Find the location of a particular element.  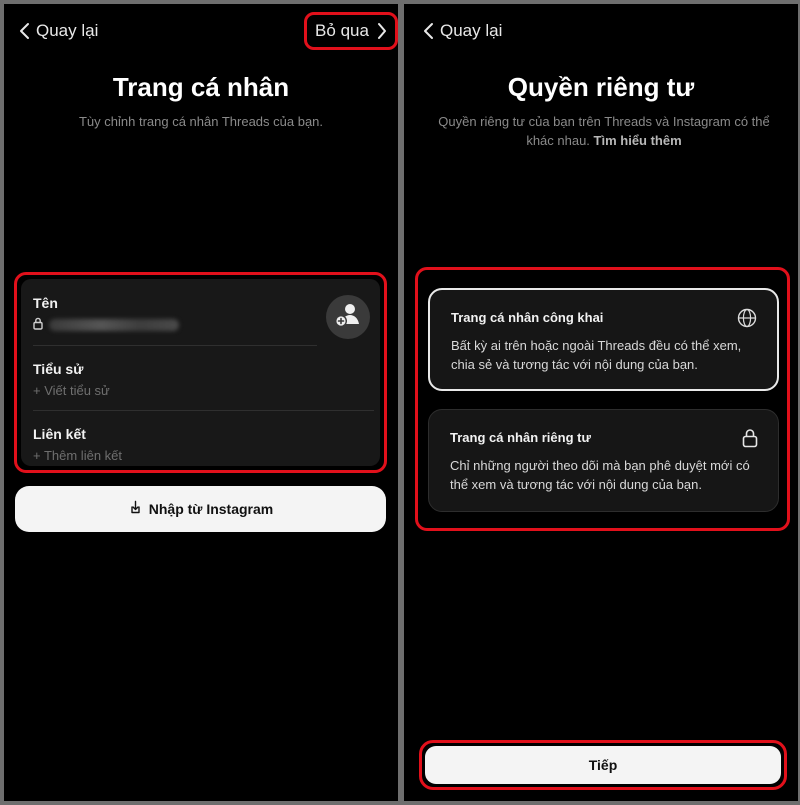

page-title: Trang cá nhân is located at coordinates (201, 87).